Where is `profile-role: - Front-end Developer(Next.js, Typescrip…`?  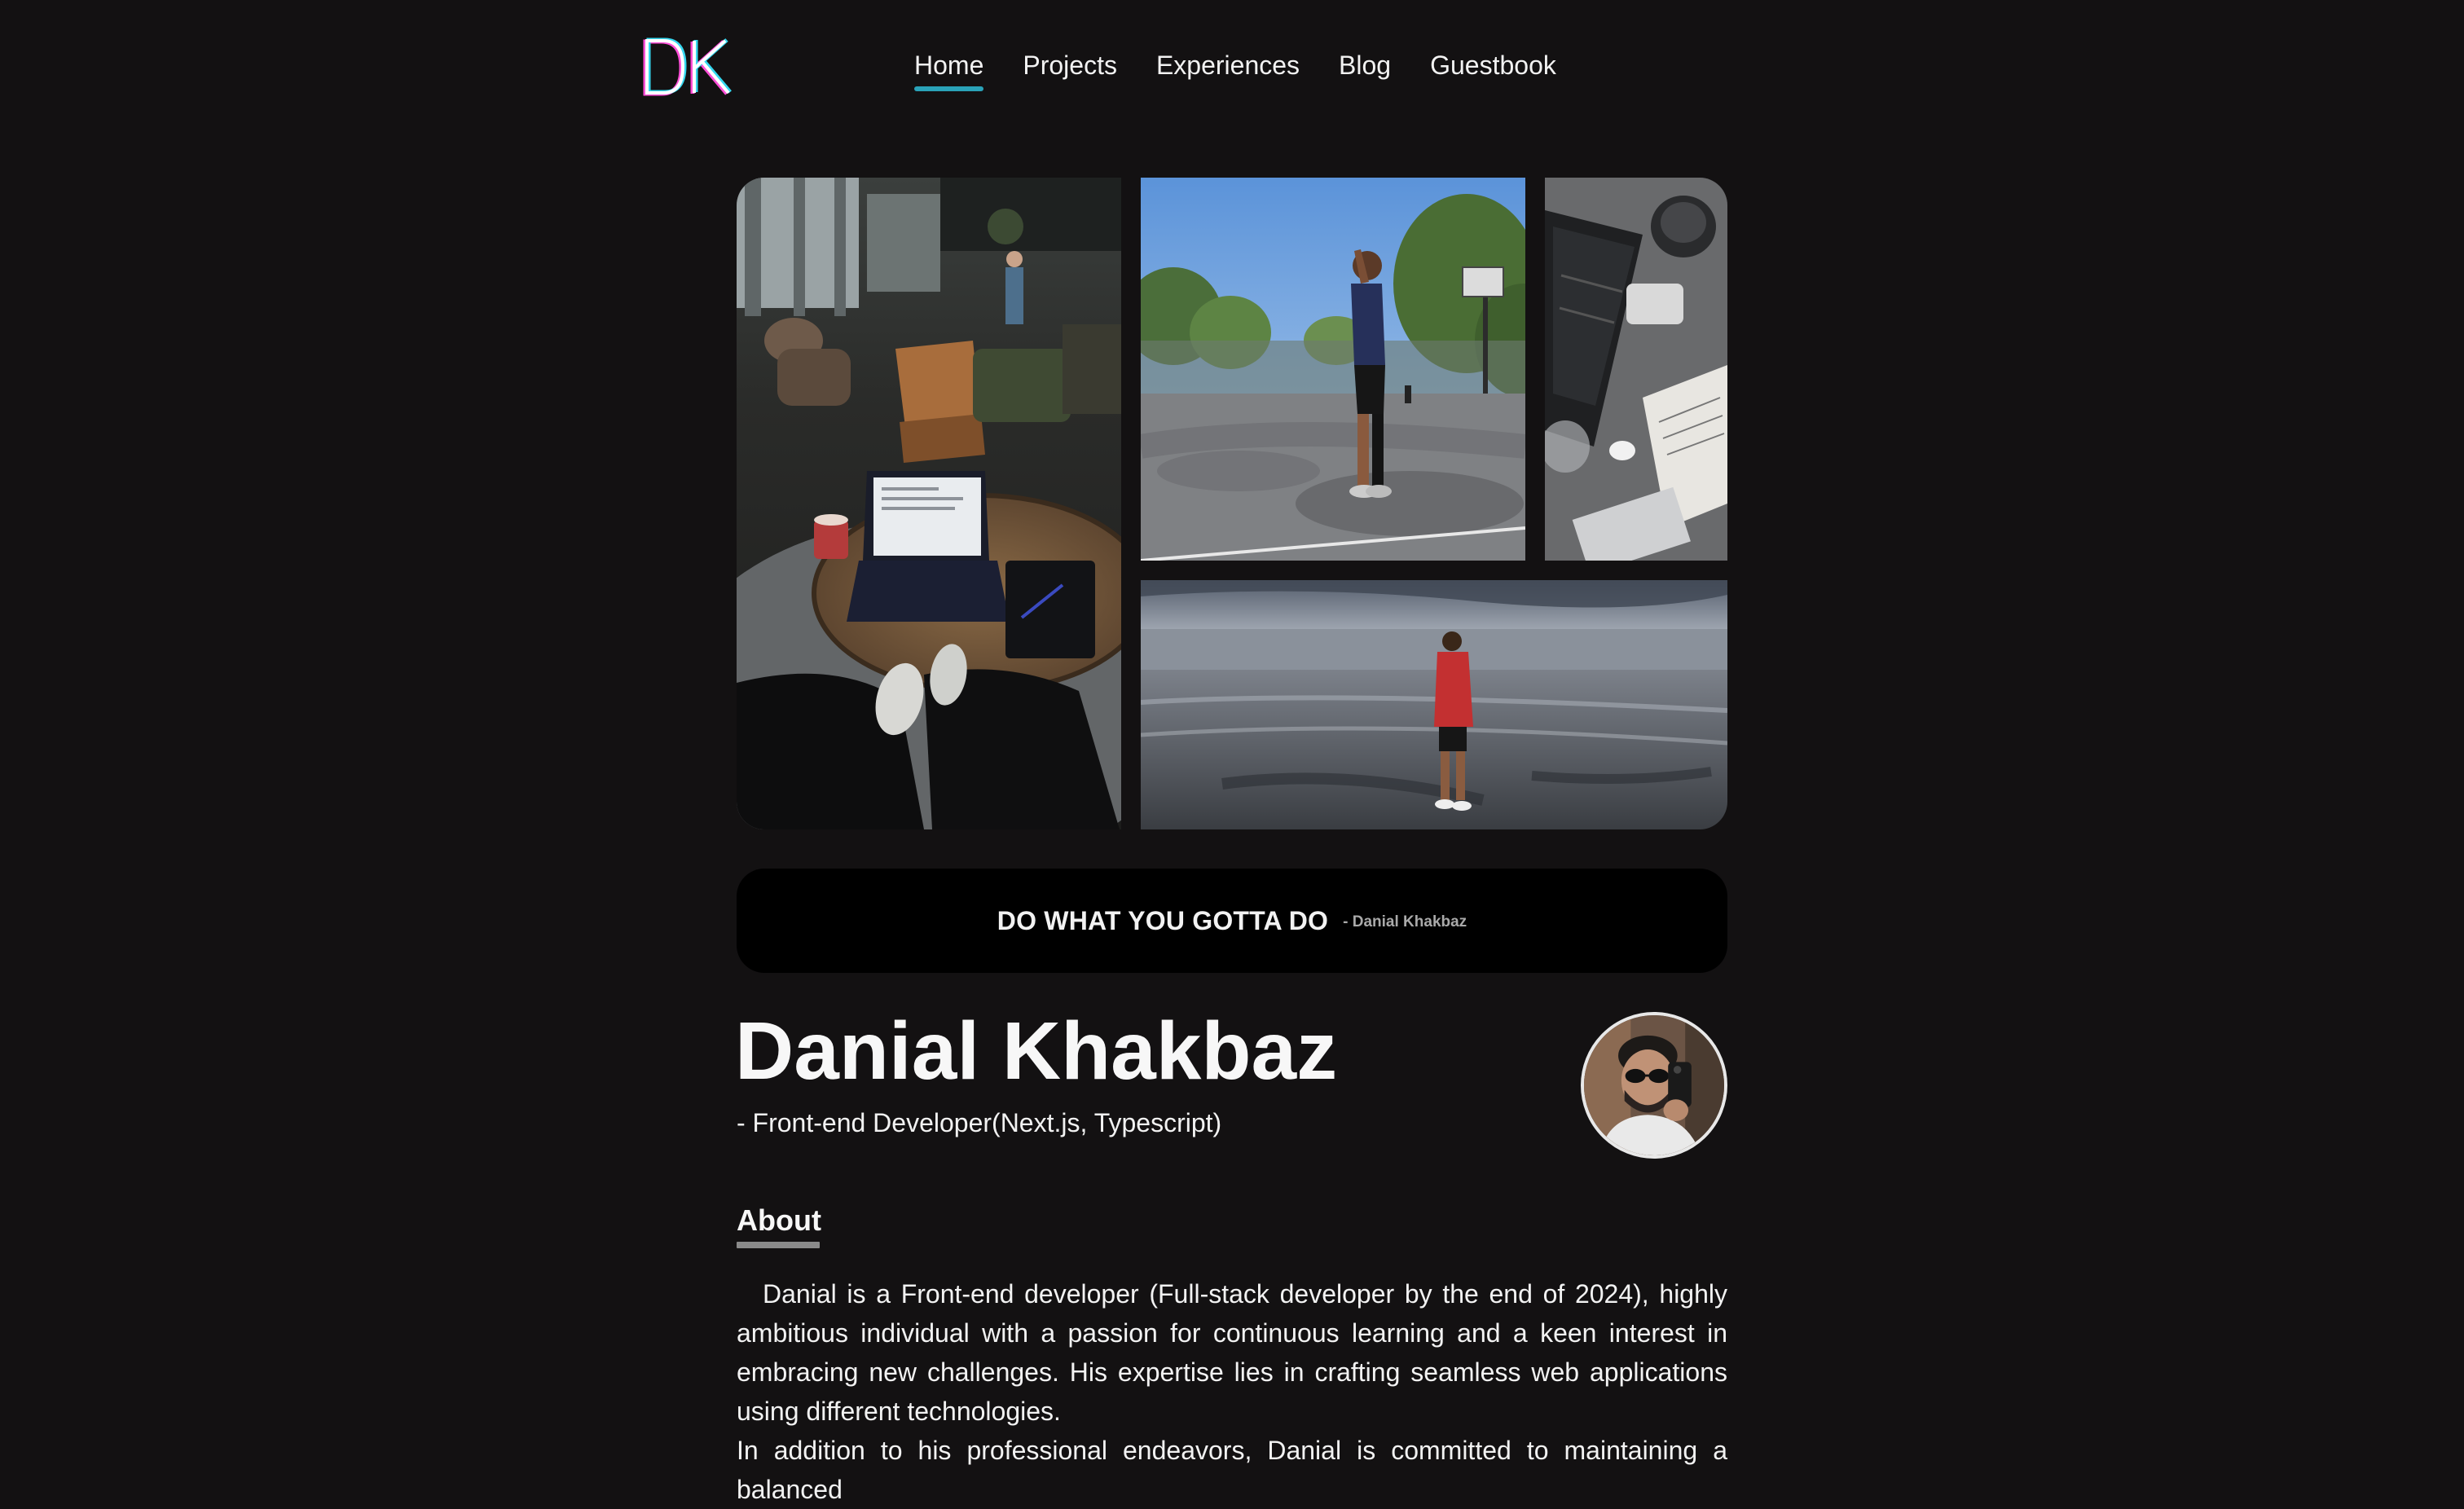
profile-role: - Front-end Developer(Next.js, Typescrip… is located at coordinates (979, 1122).